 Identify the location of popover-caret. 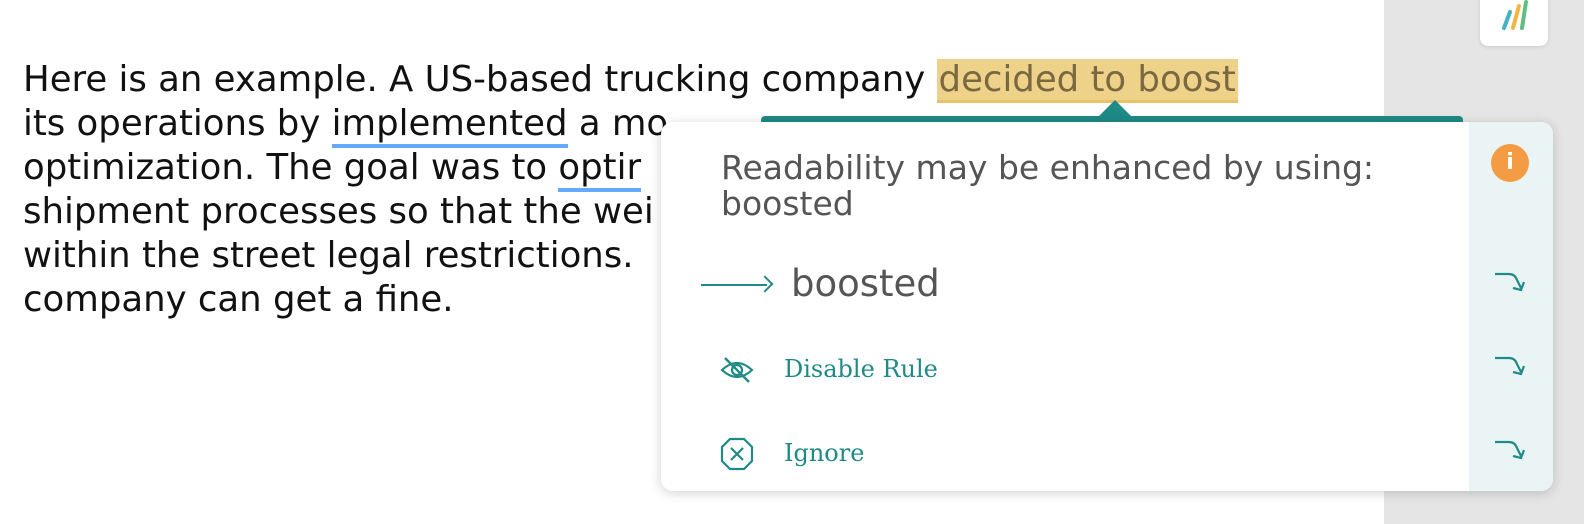
(1115, 108).